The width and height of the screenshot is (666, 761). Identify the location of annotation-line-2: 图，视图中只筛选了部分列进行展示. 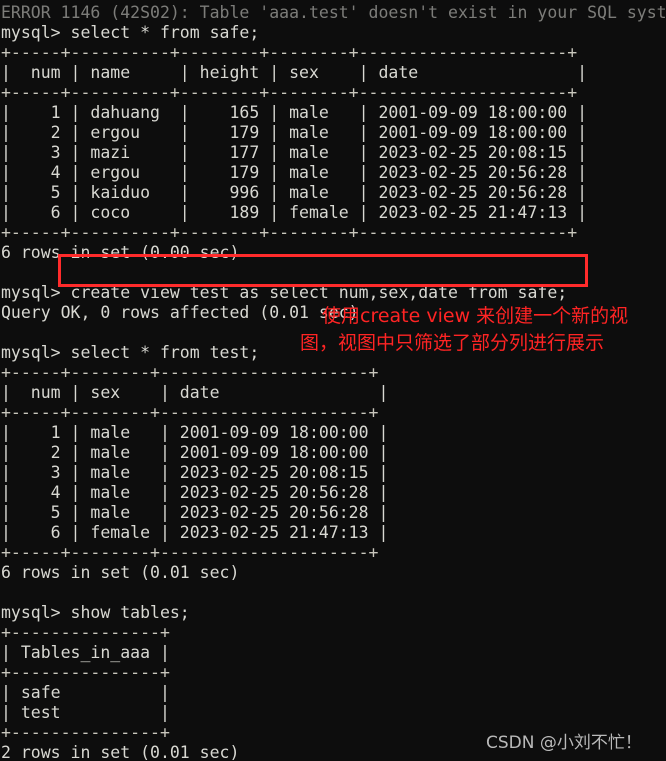
(452, 343).